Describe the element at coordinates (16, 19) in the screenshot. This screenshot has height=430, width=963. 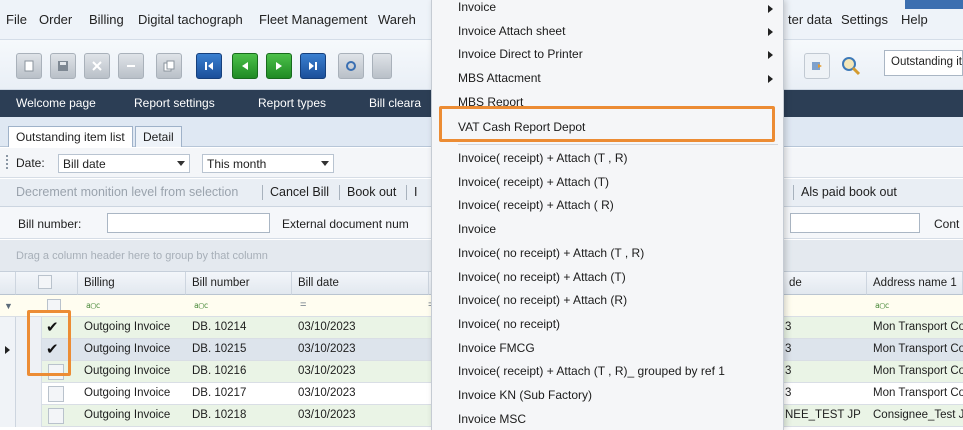
I see `menu-file: File` at that location.